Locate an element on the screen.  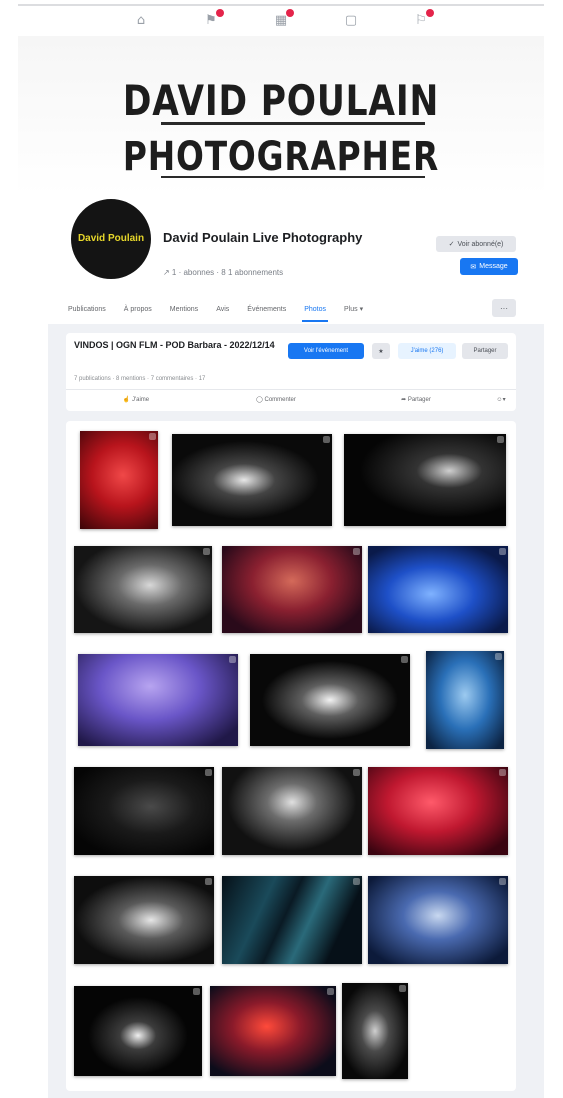
tab-reviews: Avis is located at coordinates (222, 309).